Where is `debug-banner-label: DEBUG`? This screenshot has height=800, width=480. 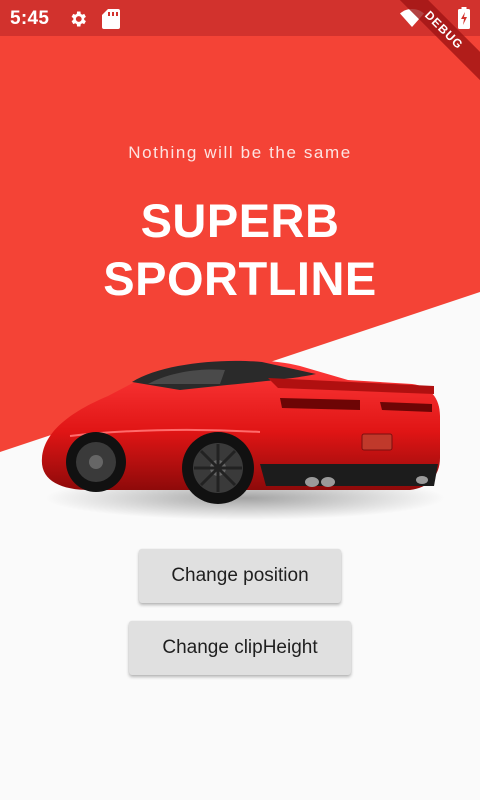
debug-banner-label: DEBUG is located at coordinates (435, 43).